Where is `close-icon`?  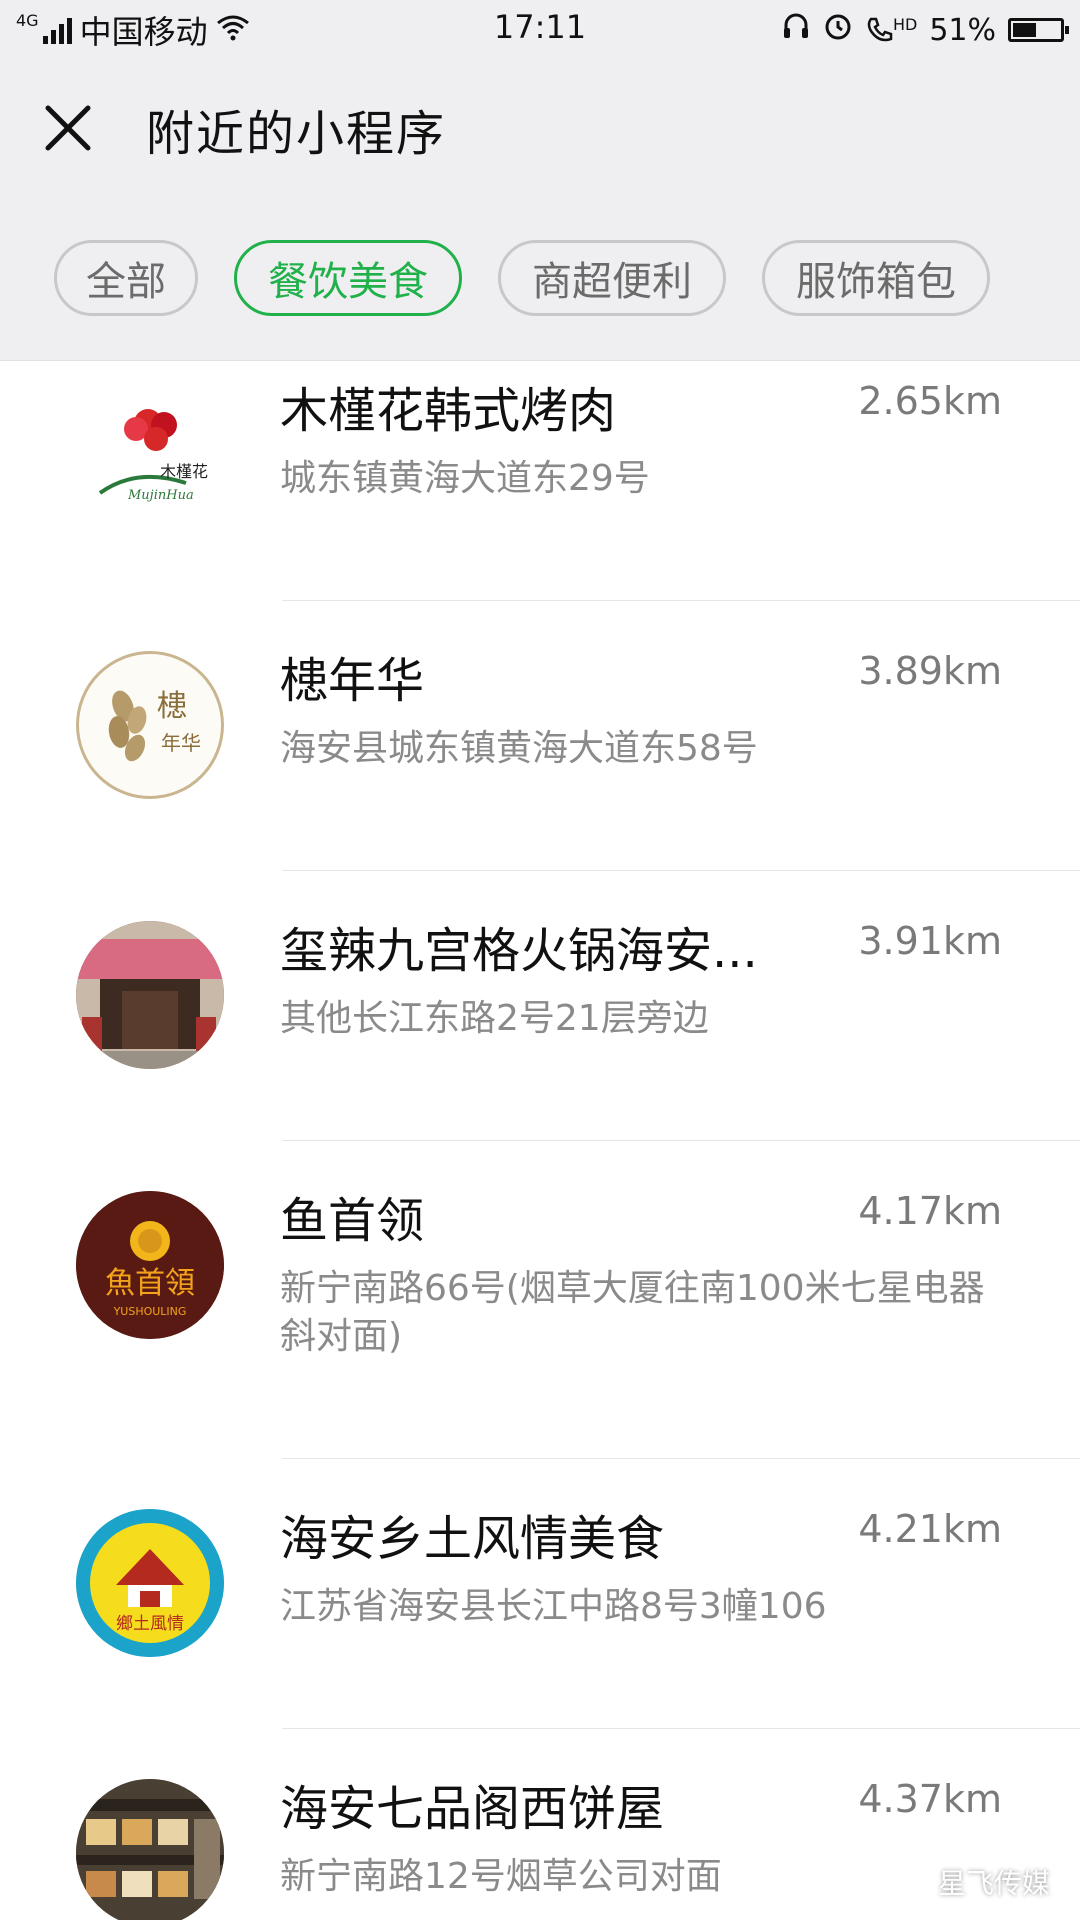 close-icon is located at coordinates (68, 128).